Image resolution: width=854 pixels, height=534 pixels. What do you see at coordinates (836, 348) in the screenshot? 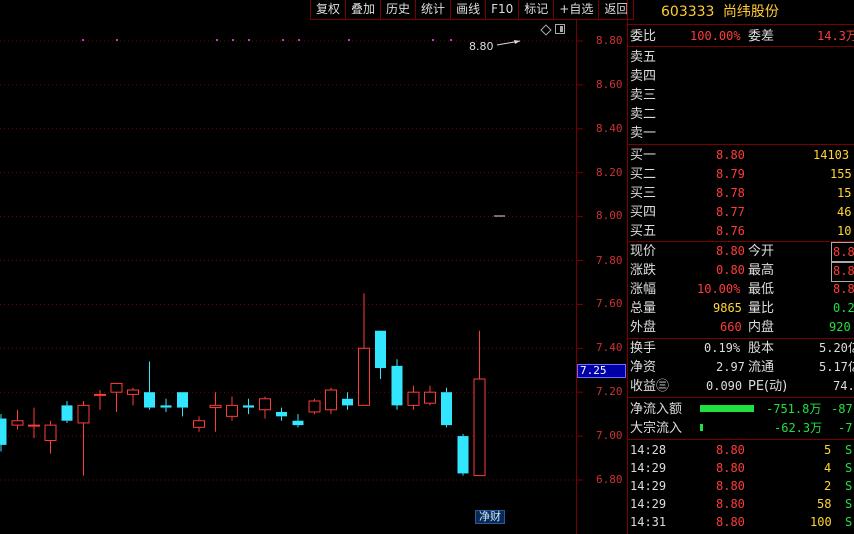
I see `total-shares: 5.20亿` at bounding box center [836, 348].